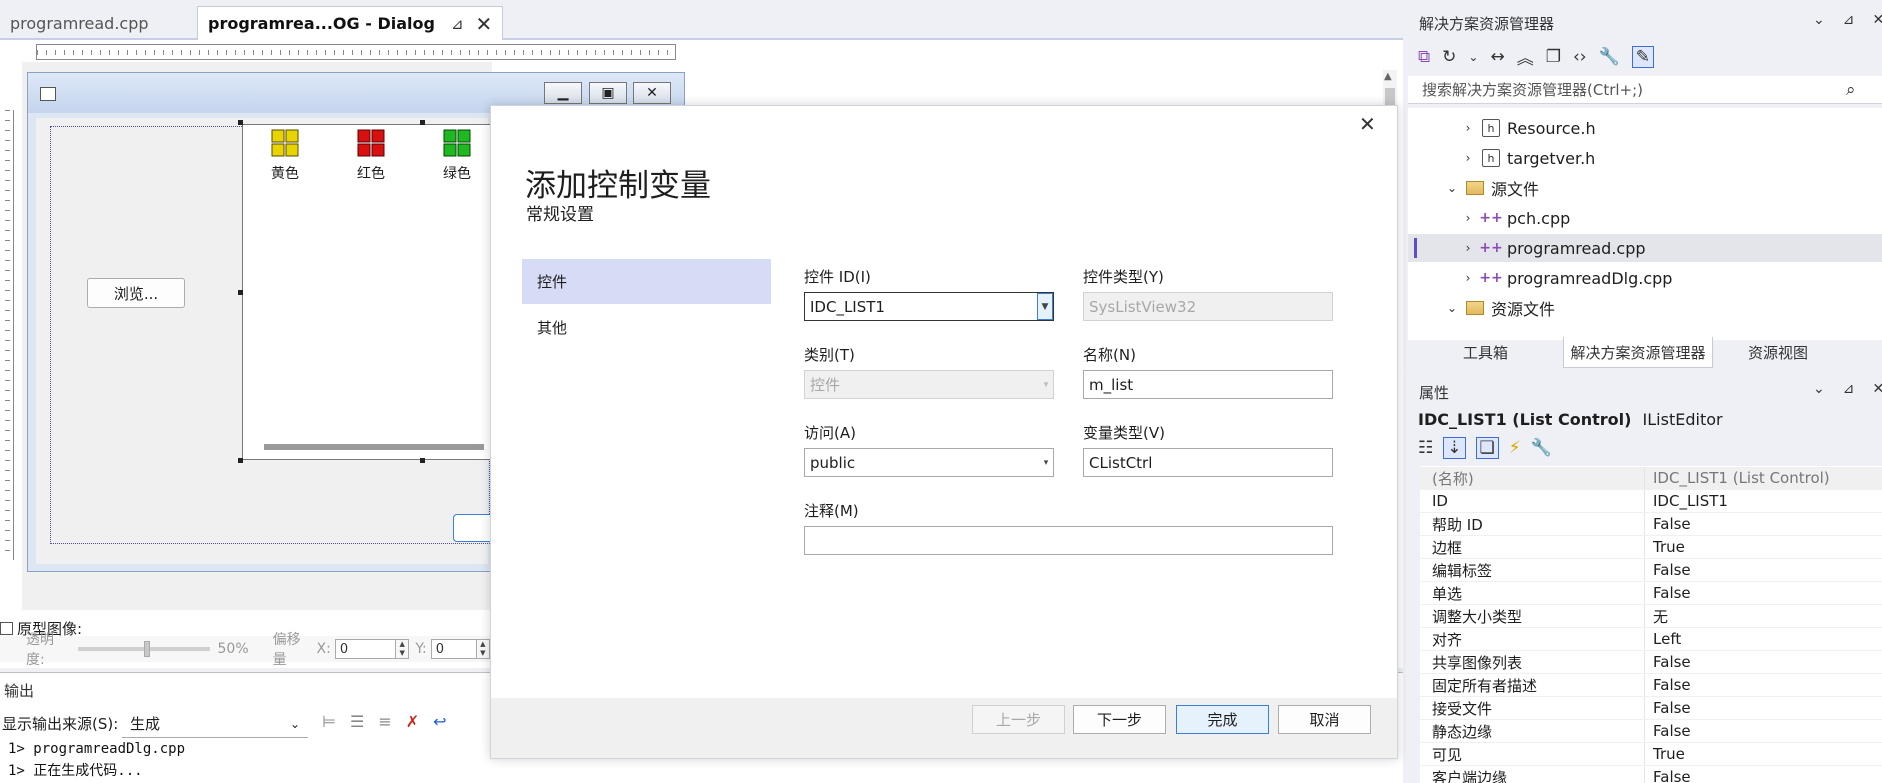  What do you see at coordinates (1763, 478) in the screenshot?
I see `property-value: IDC_LIST1 (List Control)` at bounding box center [1763, 478].